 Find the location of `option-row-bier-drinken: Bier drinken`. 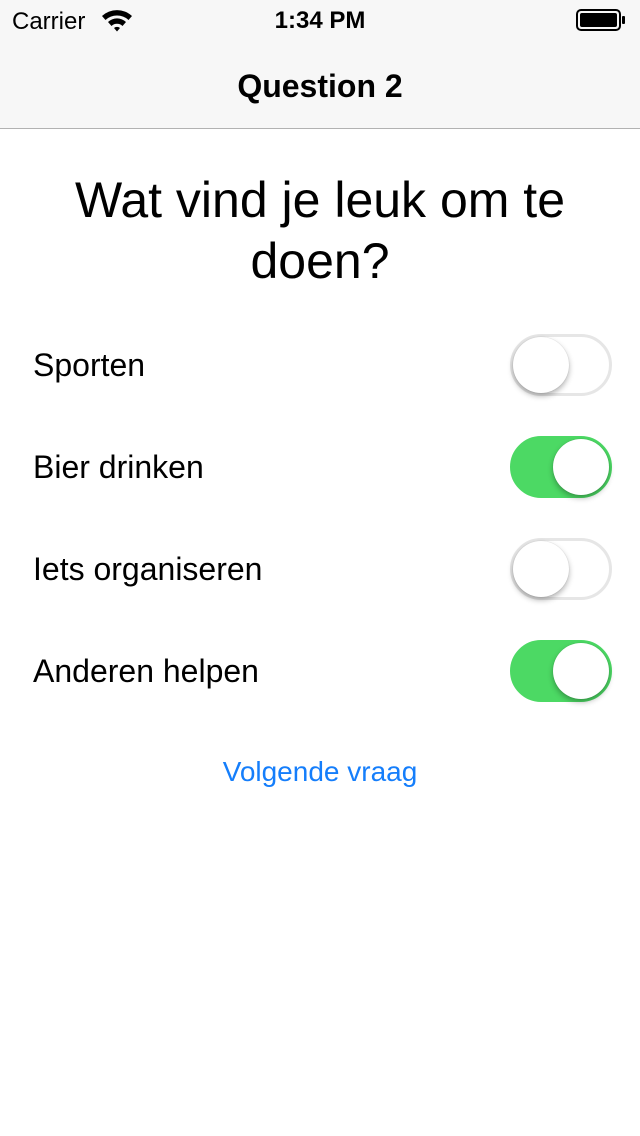

option-row-bier-drinken: Bier drinken is located at coordinates (320, 468).